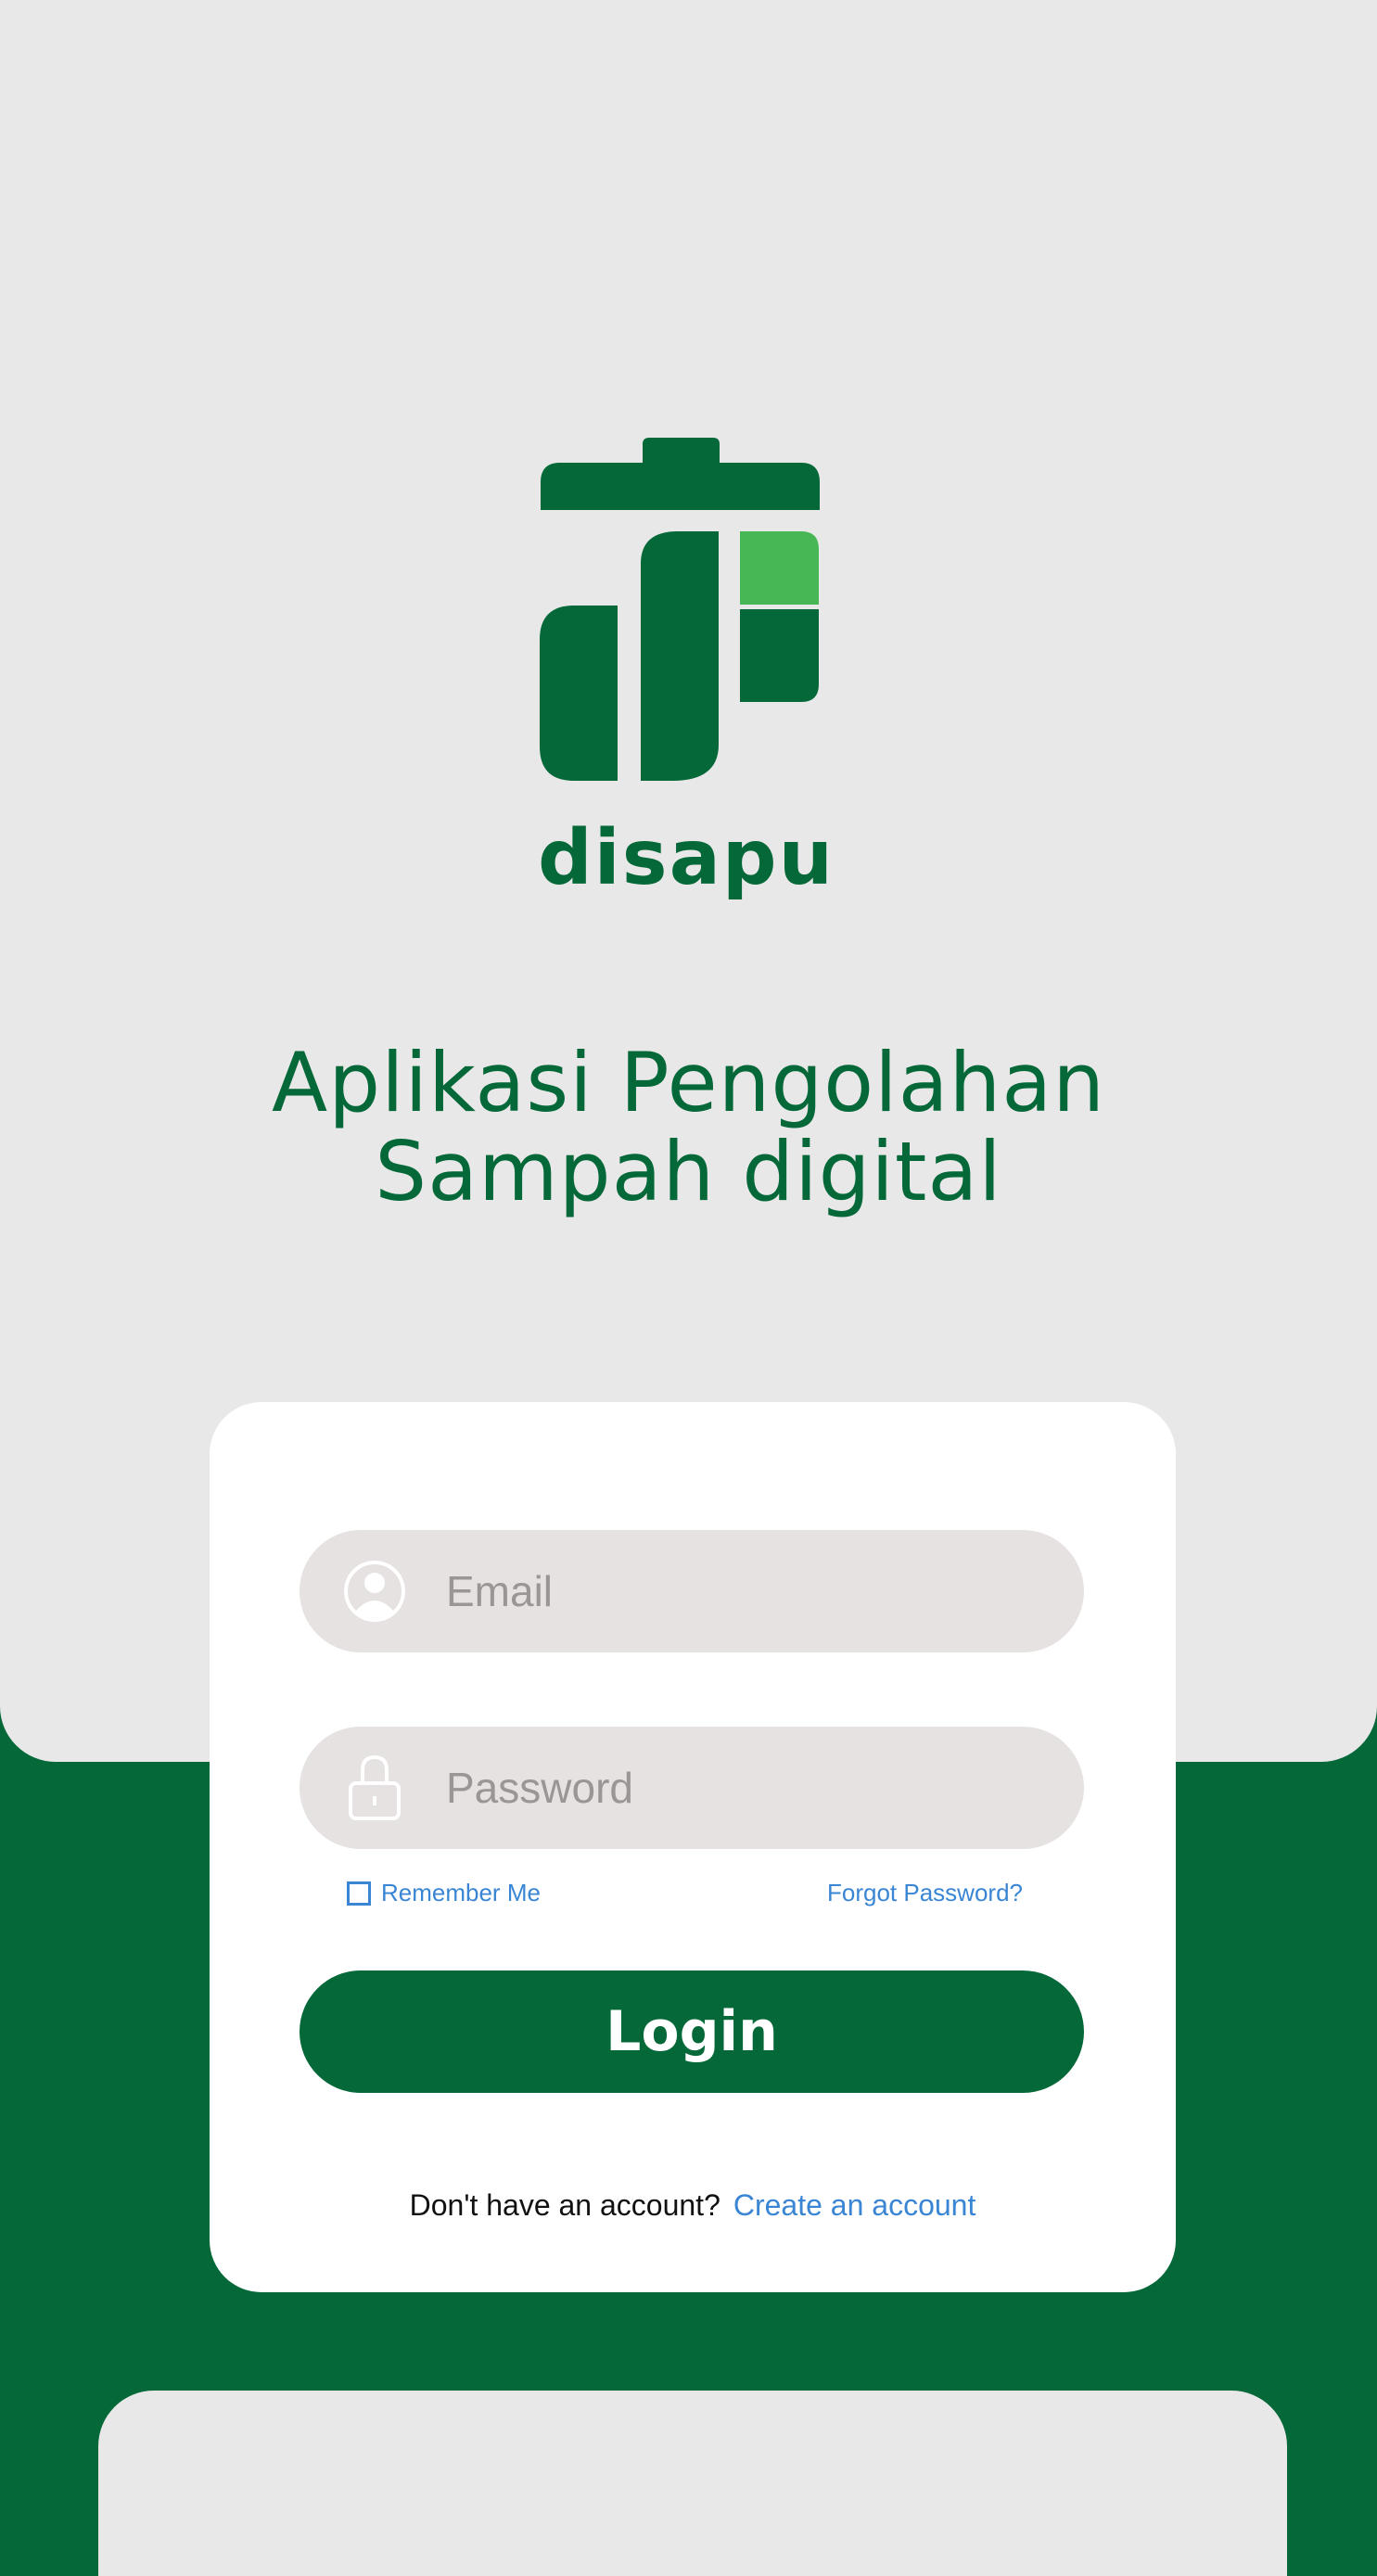 The width and height of the screenshot is (1377, 2576). What do you see at coordinates (854, 2205) in the screenshot?
I see `create-account-link: Create an account` at bounding box center [854, 2205].